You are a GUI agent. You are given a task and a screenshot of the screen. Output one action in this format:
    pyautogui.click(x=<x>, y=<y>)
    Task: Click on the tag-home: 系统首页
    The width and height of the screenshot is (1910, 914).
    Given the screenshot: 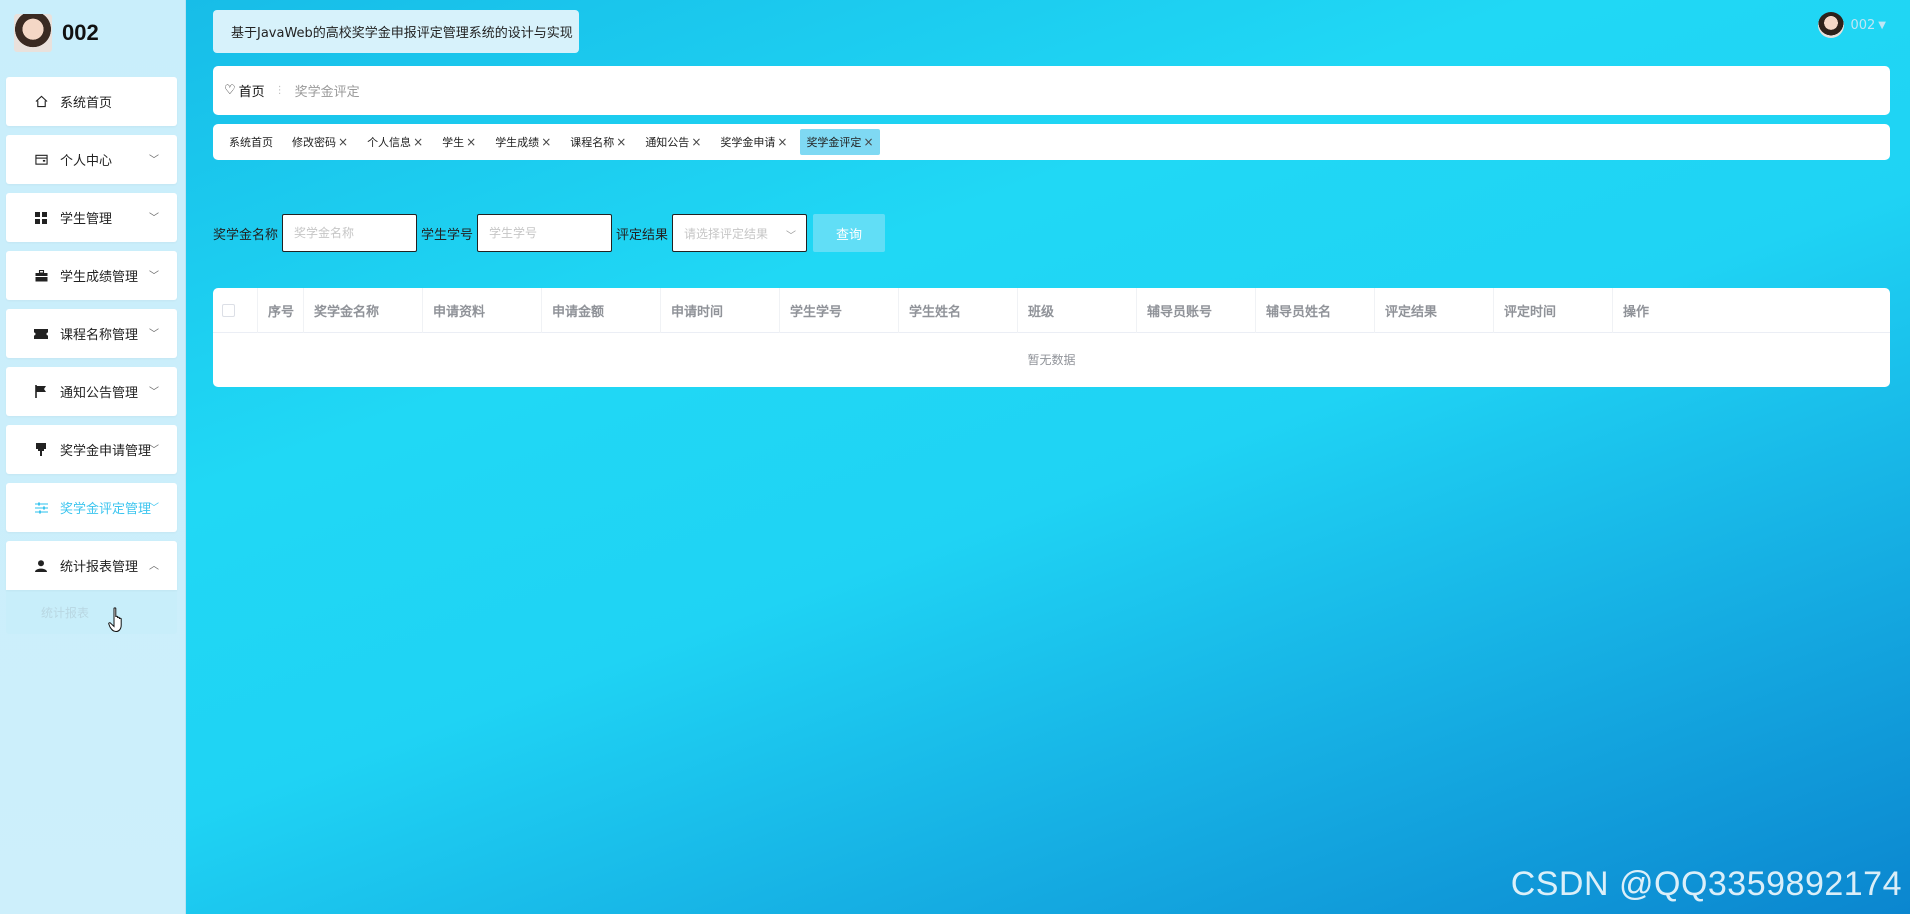 What is the action you would take?
    pyautogui.click(x=251, y=142)
    